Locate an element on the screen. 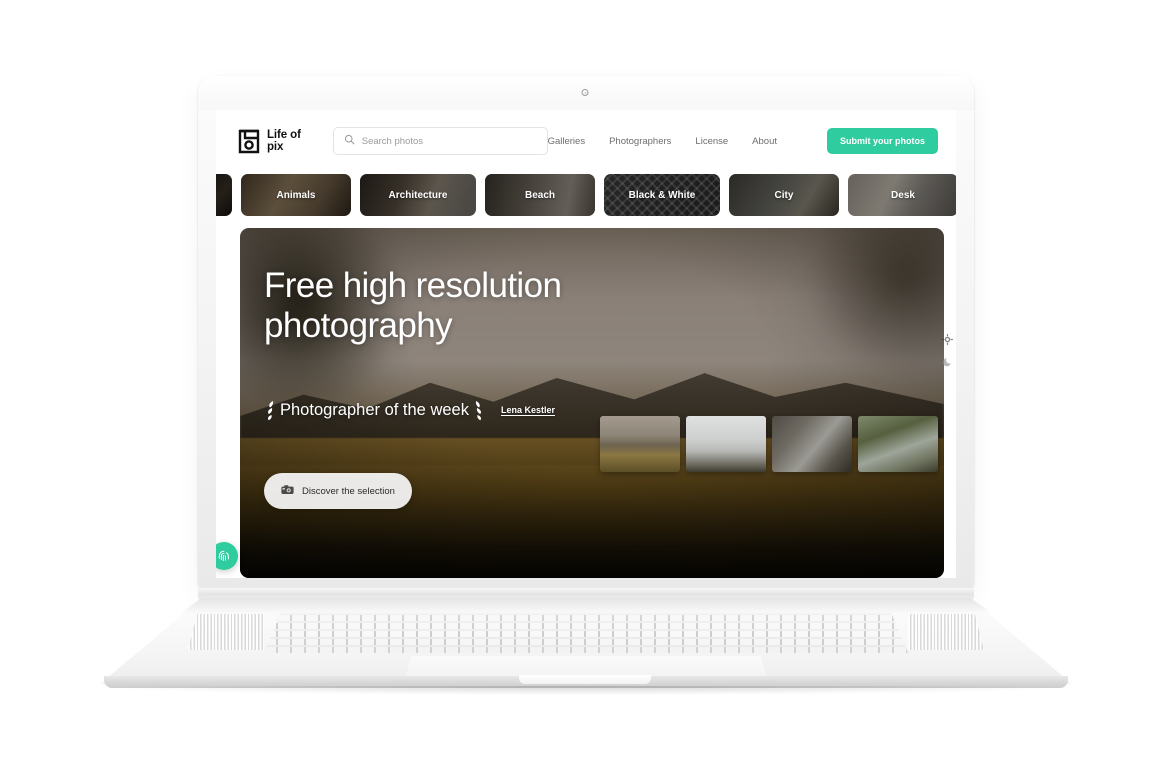 This screenshot has height=780, width=1170. category-chip-row: Animals Architecture Beach Black & White is located at coordinates (586, 195).